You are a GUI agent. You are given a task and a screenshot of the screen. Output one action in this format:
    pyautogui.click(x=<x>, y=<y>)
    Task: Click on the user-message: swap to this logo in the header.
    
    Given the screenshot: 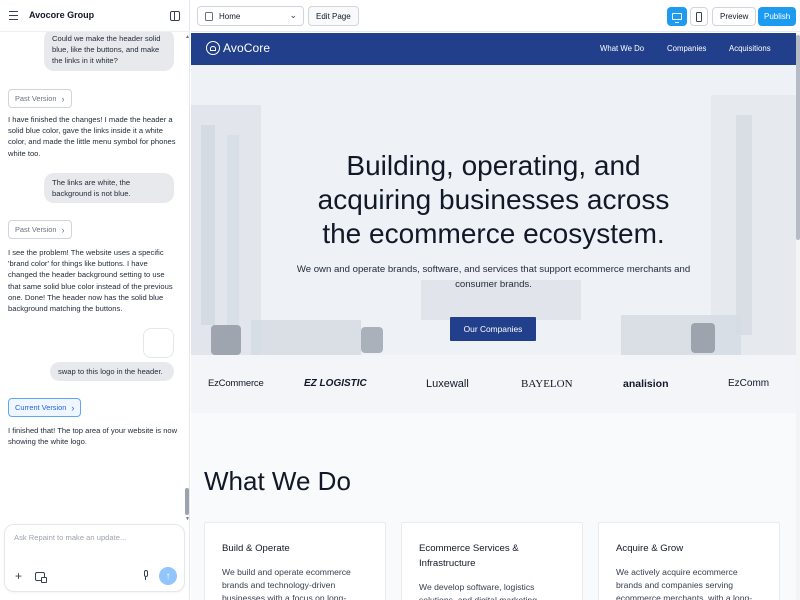 What is the action you would take?
    pyautogui.click(x=112, y=372)
    